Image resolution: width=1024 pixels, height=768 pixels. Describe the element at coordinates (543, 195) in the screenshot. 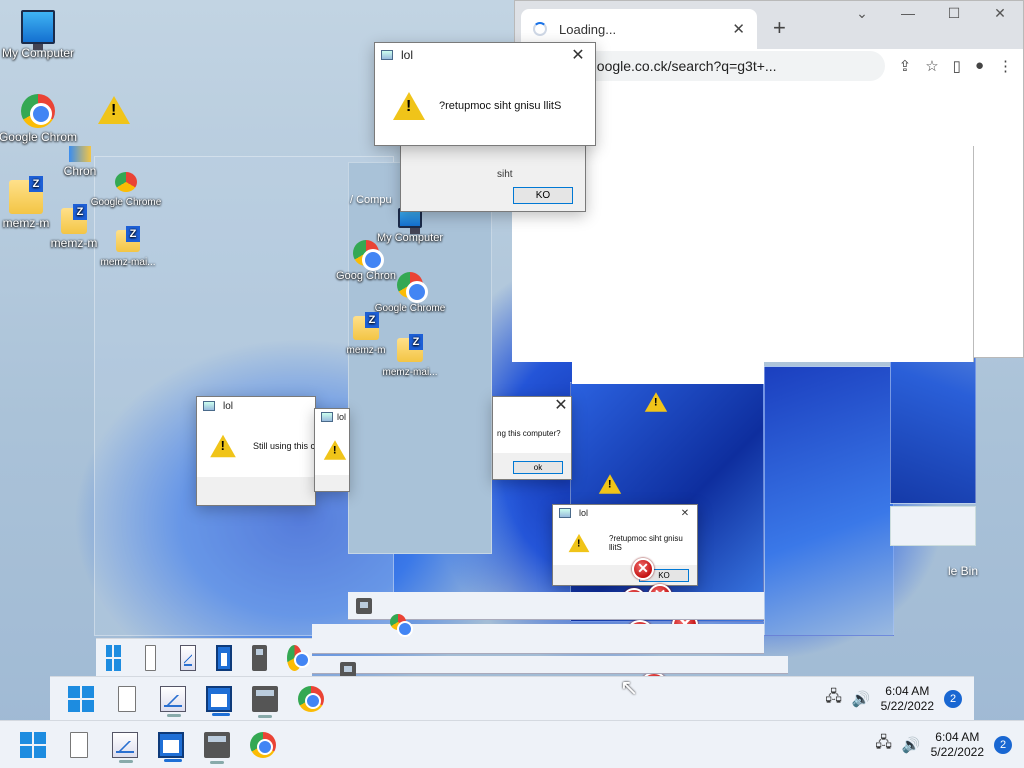

I see `ok-button: KO` at that location.